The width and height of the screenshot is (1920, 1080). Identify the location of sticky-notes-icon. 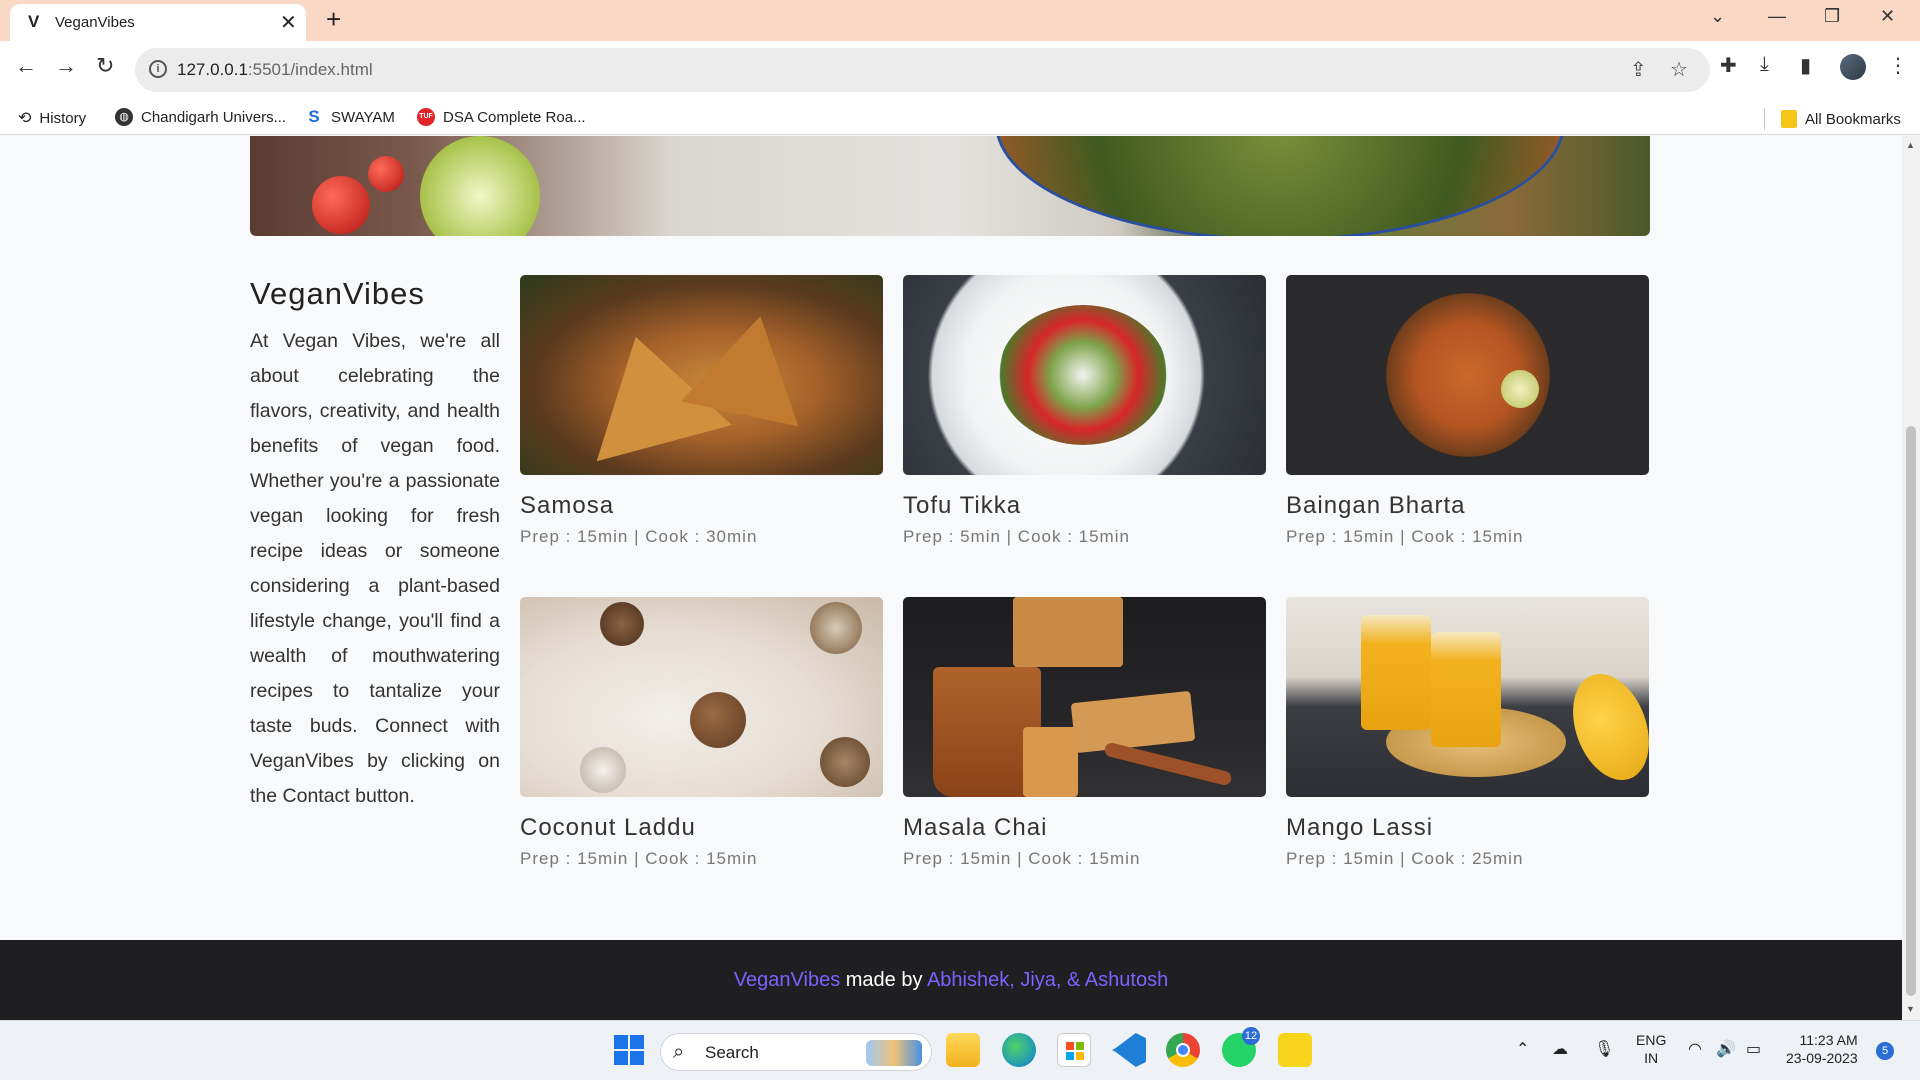
(1295, 1050).